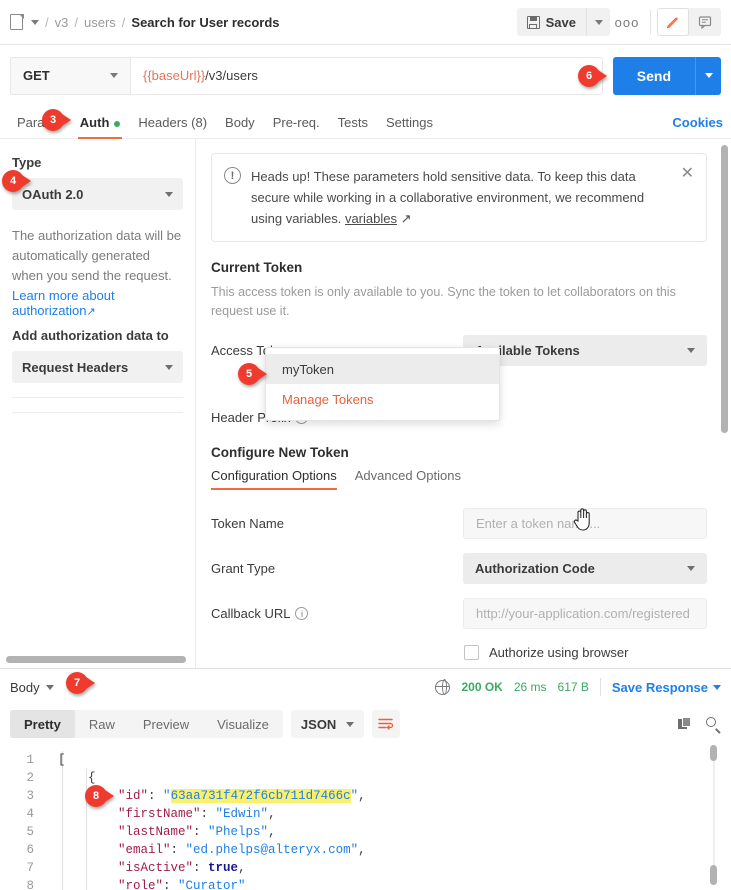 The image size is (731, 890). I want to click on callback-url-text: Callback URL, so click(251, 613).